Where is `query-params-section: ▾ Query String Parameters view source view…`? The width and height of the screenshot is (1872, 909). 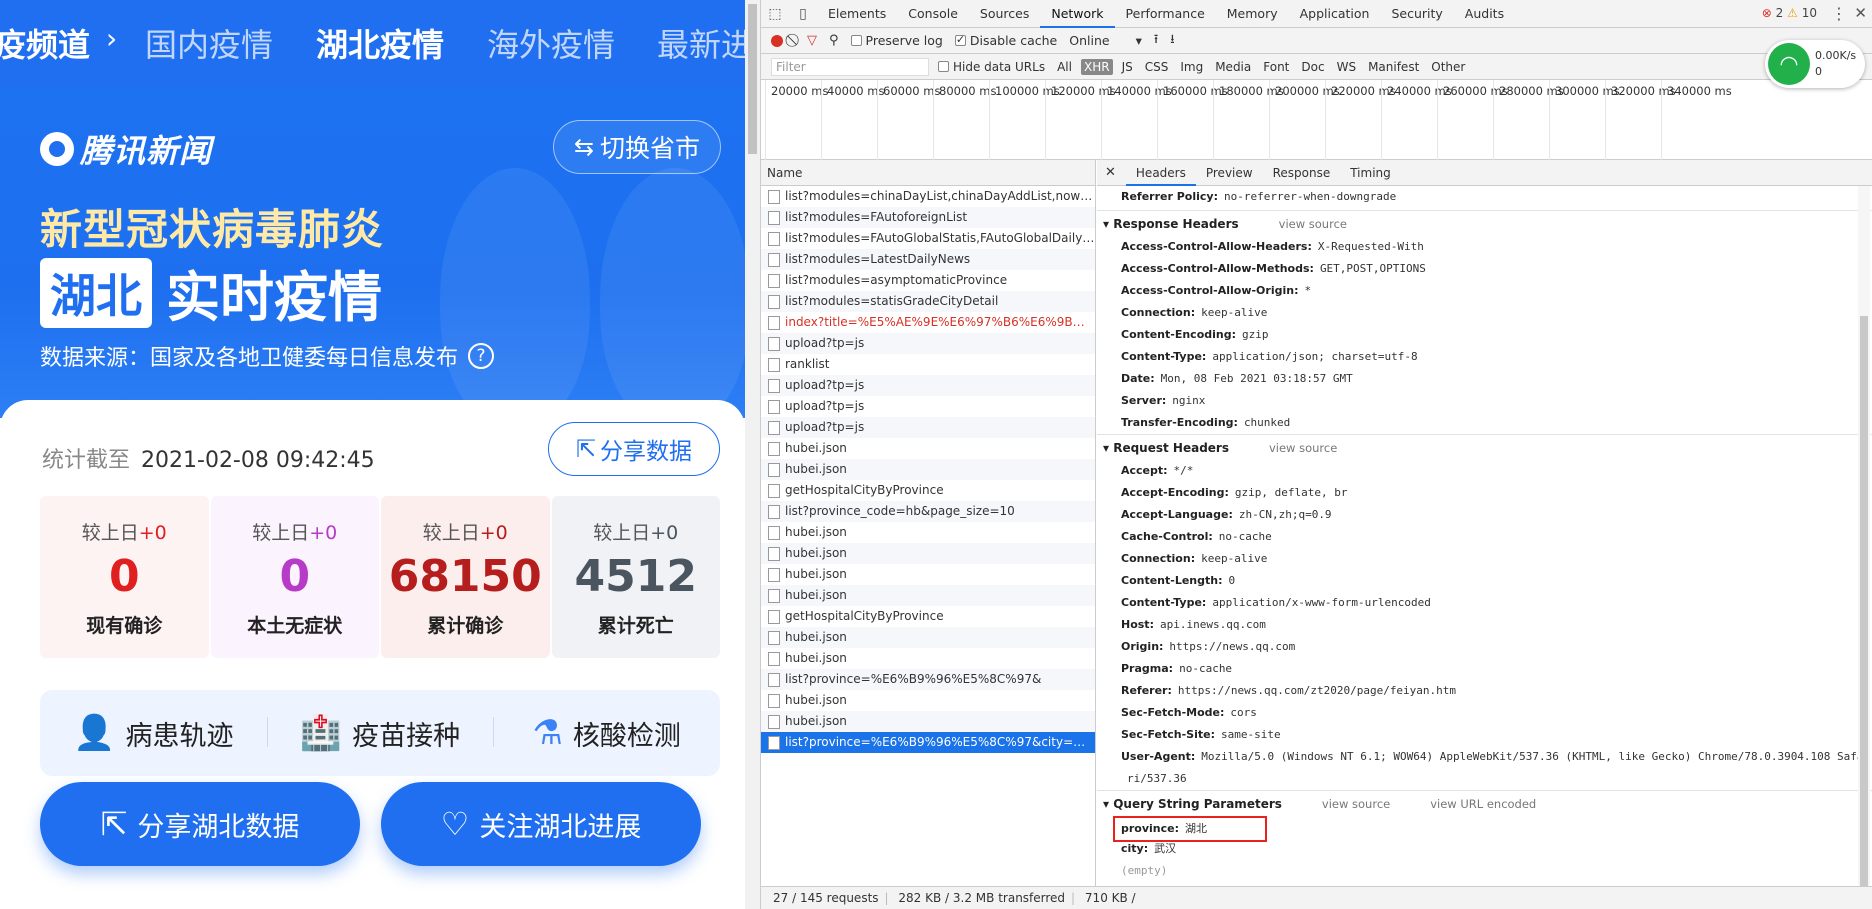
query-params-section: ▾ Query String Parameters view source view… is located at coordinates (1484, 803).